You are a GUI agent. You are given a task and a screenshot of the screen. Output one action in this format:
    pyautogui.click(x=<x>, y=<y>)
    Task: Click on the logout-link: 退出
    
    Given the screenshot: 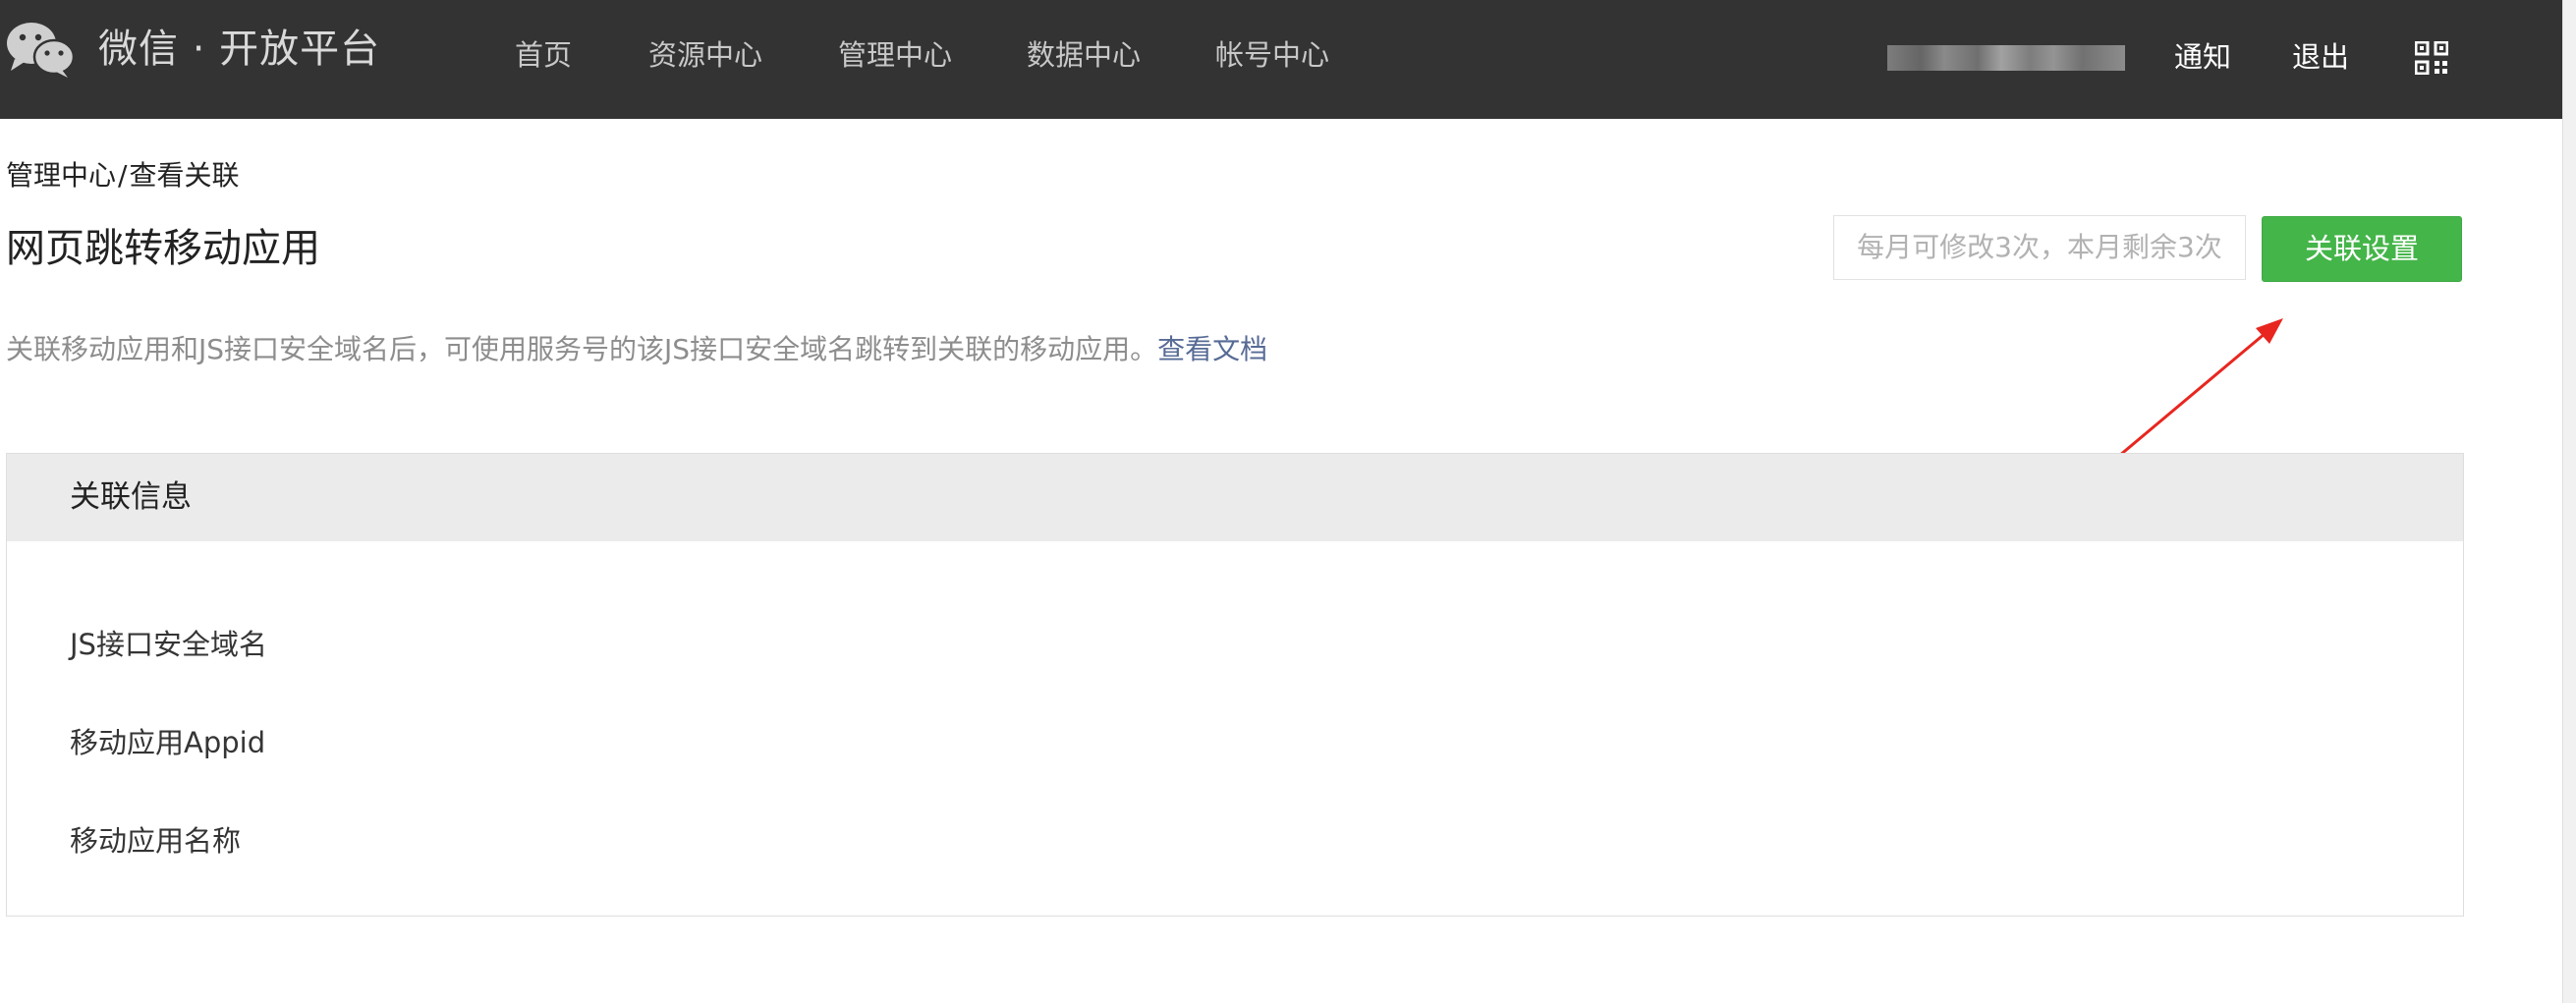 What is the action you would take?
    pyautogui.click(x=2320, y=57)
    